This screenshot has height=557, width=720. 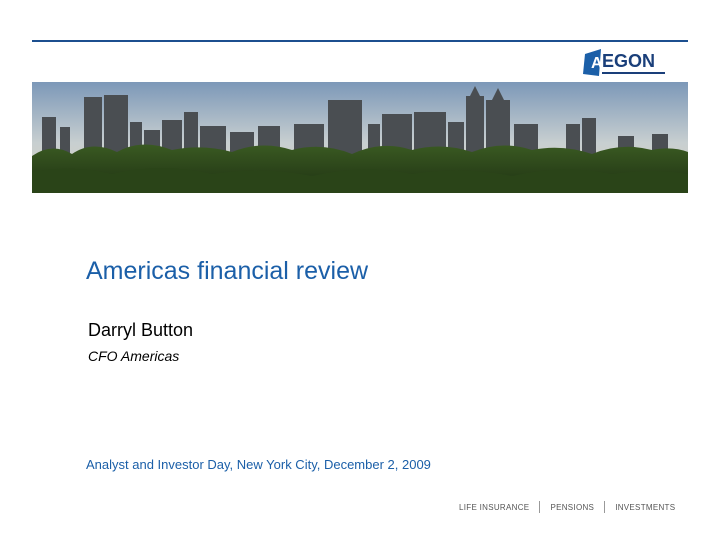 I want to click on tagline-investments: INVESTMENTS, so click(x=645, y=507).